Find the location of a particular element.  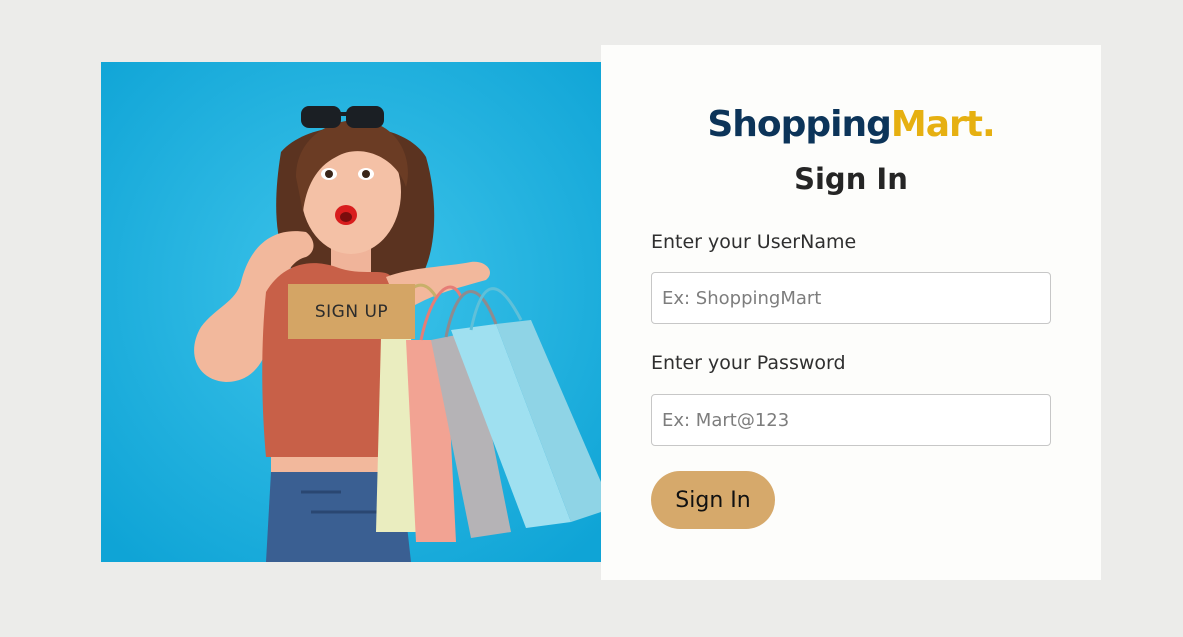

brand-logo: ShoppingMart. is located at coordinates (851, 125).